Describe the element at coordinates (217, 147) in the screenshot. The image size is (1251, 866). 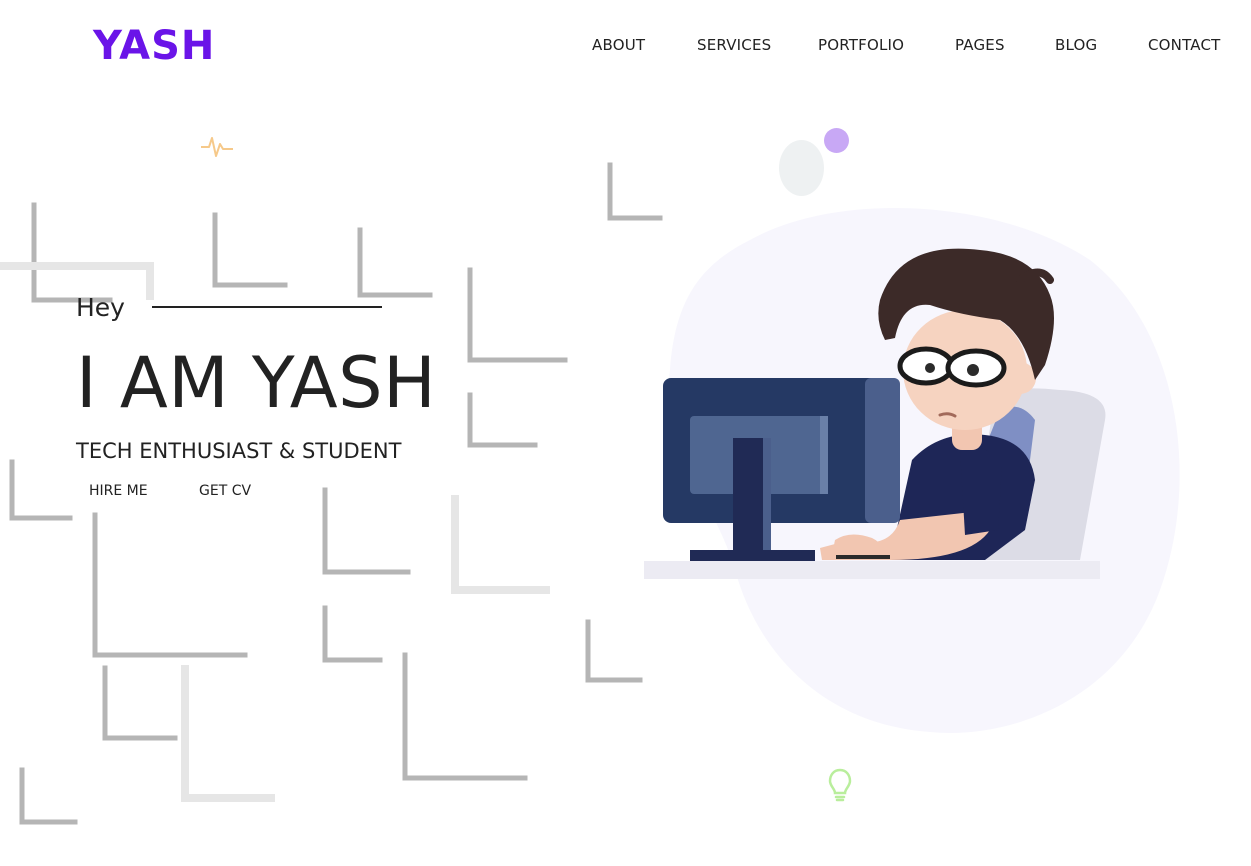
I see `pulse-icon` at that location.